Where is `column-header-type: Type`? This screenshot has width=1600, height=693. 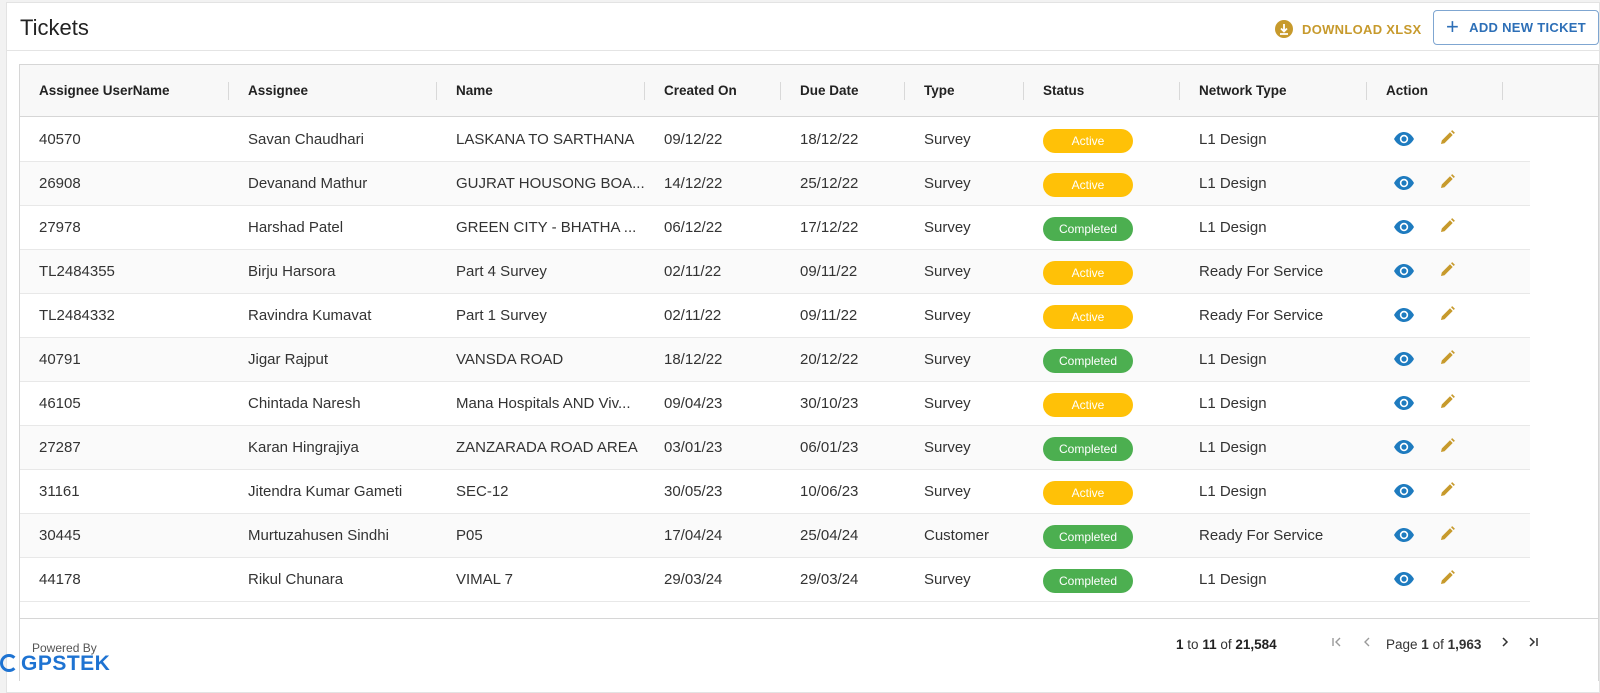 column-header-type: Type is located at coordinates (964, 91).